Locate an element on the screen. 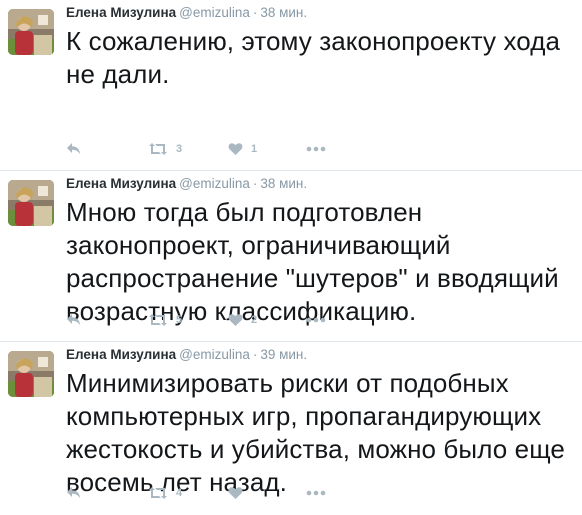 The width and height of the screenshot is (582, 515). like-button: 2 is located at coordinates (242, 320).